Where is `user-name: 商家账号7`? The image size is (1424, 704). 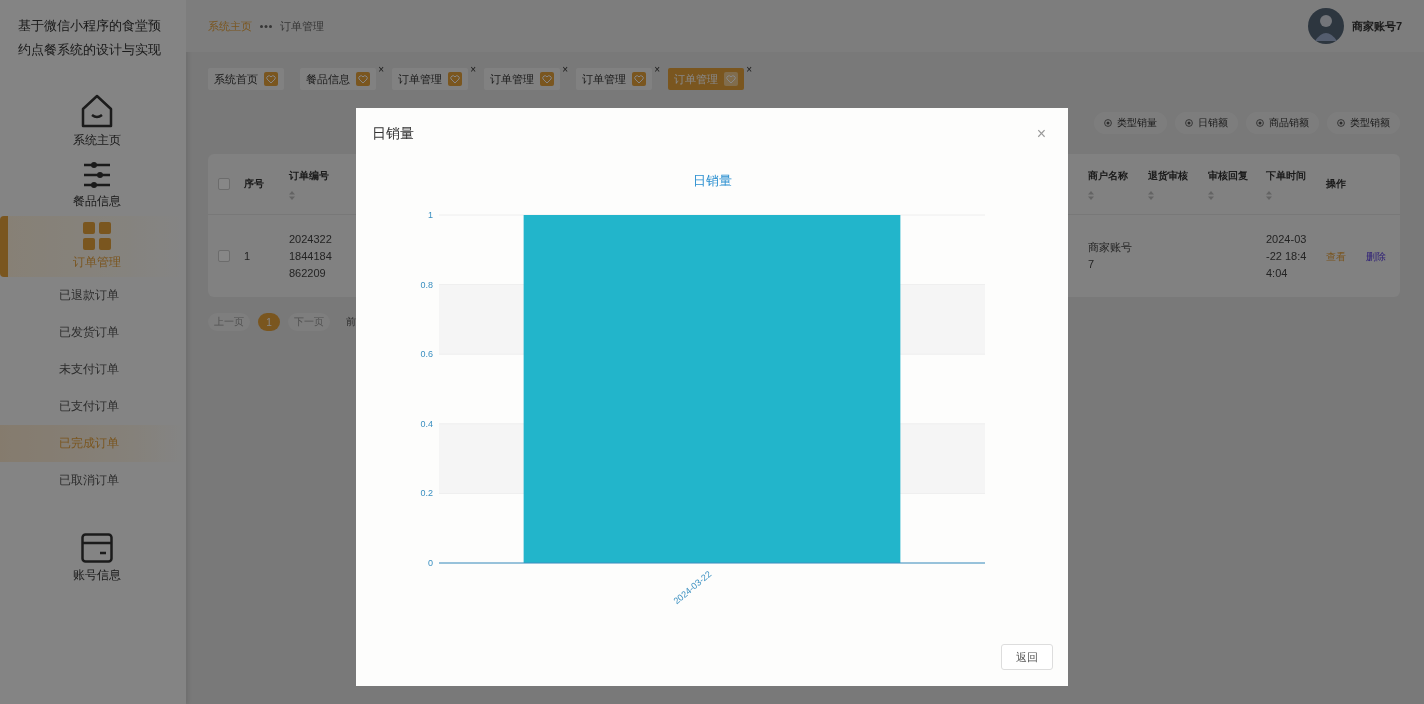 user-name: 商家账号7 is located at coordinates (1376, 26).